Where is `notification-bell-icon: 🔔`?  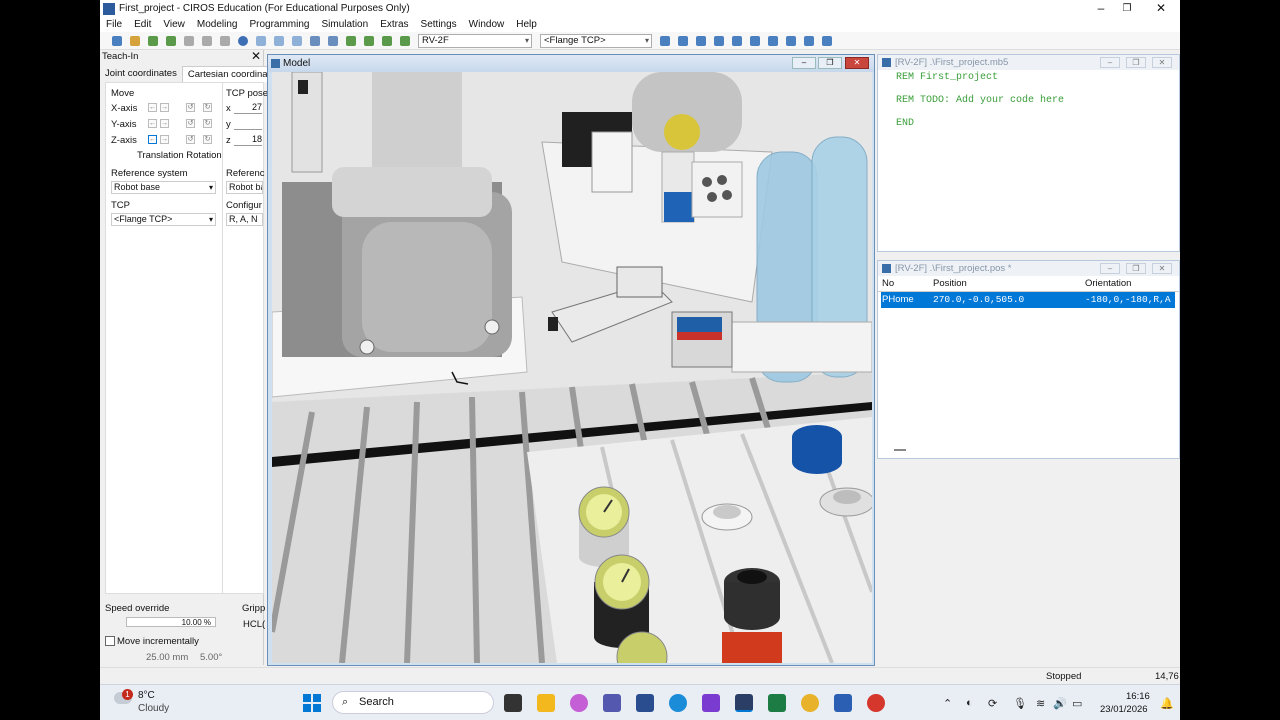
notification-bell-icon: 🔔 is located at coordinates (1167, 703).